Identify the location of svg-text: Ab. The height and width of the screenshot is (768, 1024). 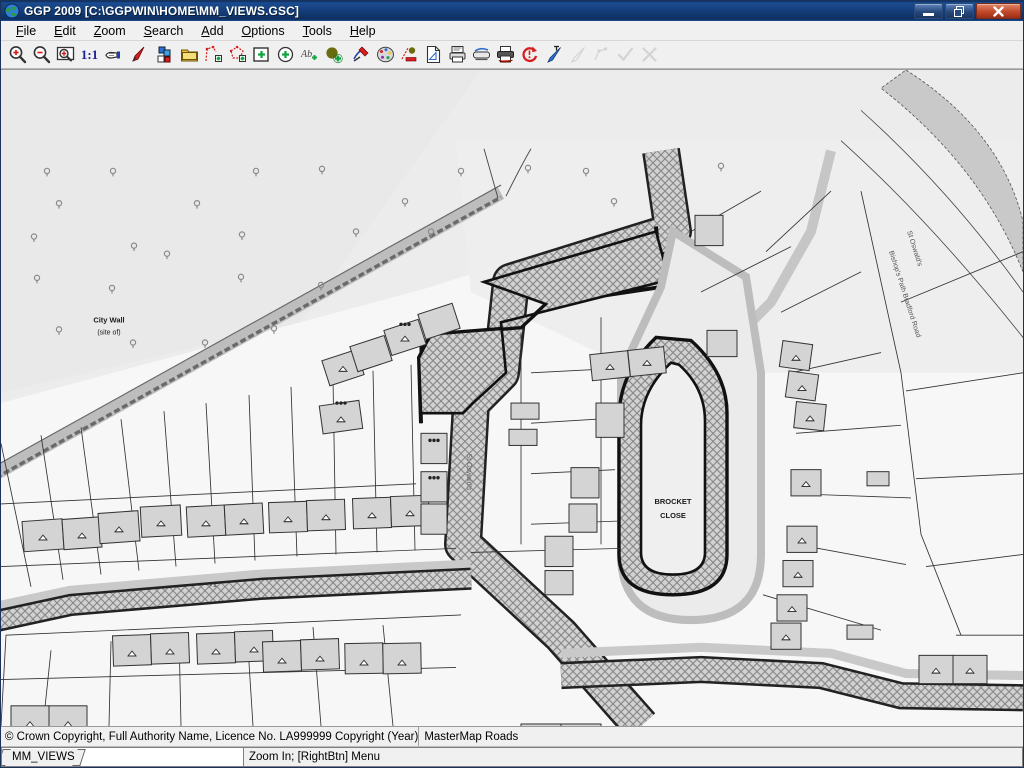
(306, 54).